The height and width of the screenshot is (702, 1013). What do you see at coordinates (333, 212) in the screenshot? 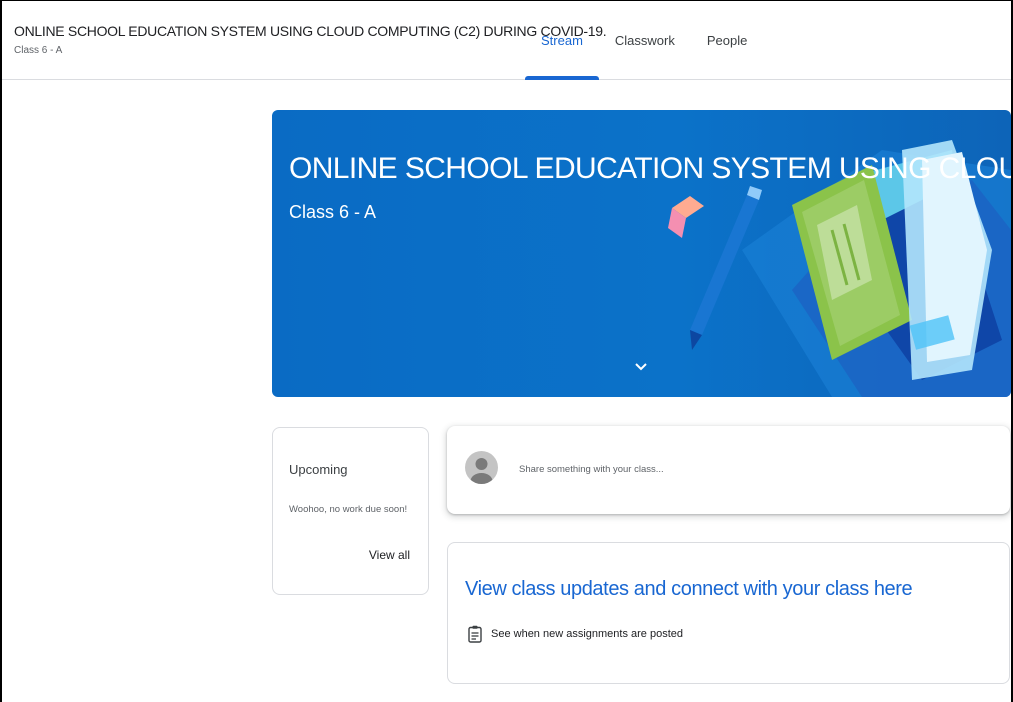
I see `banner-subtitle: Class 6 - A` at bounding box center [333, 212].